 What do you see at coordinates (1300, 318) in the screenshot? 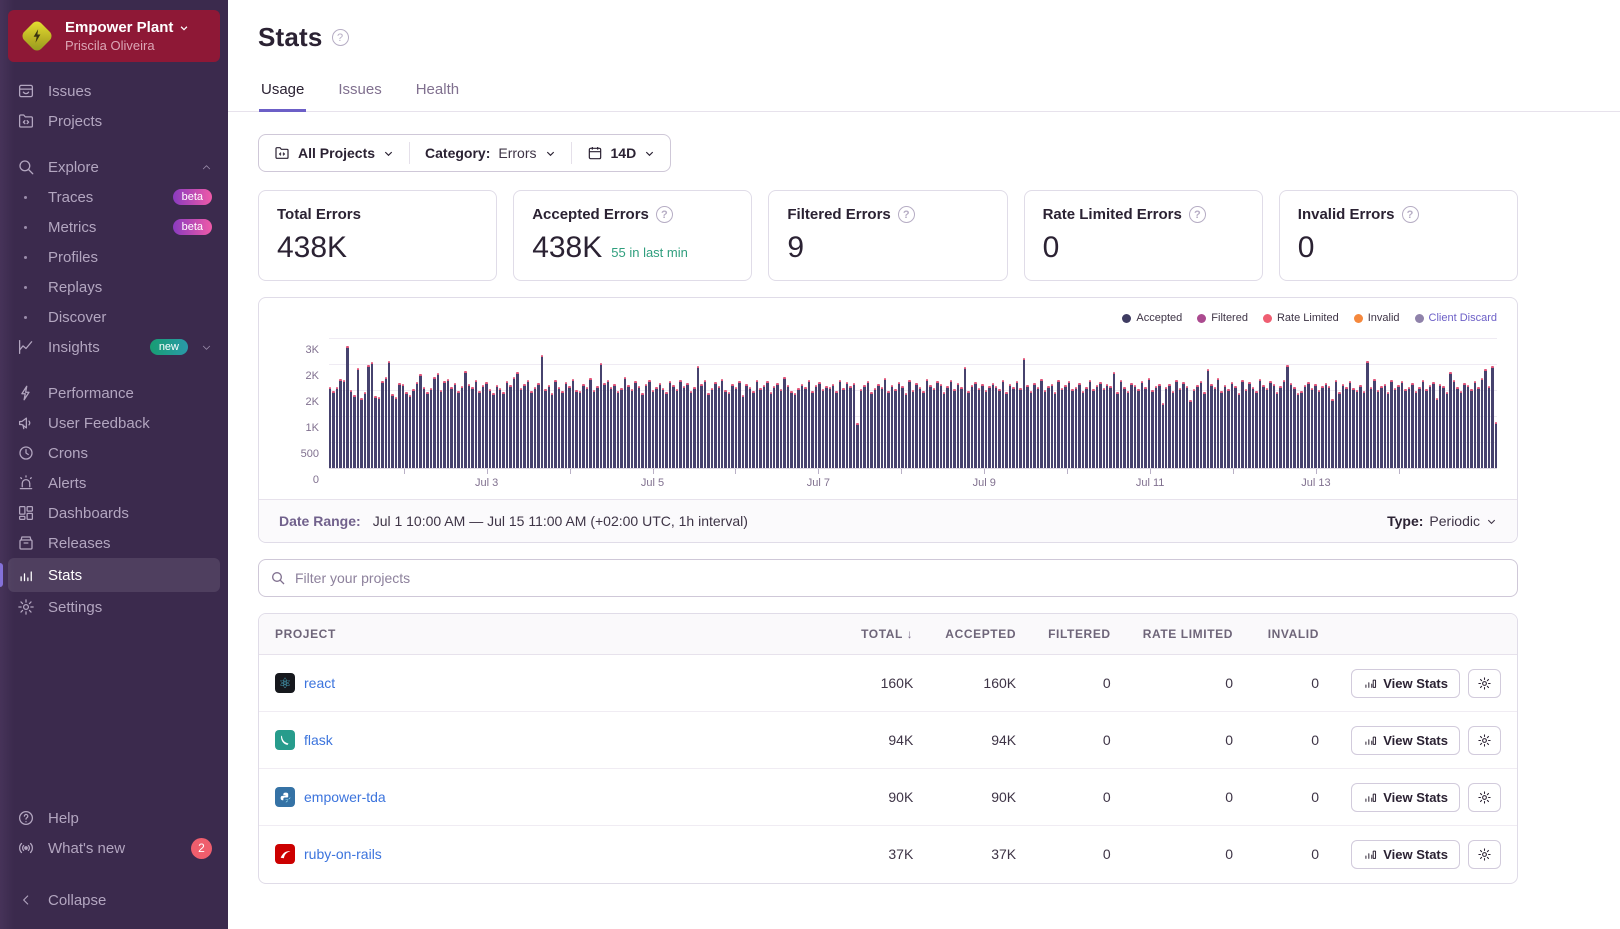
I see `legend-item-rate-limited: Rate Limited` at bounding box center [1300, 318].